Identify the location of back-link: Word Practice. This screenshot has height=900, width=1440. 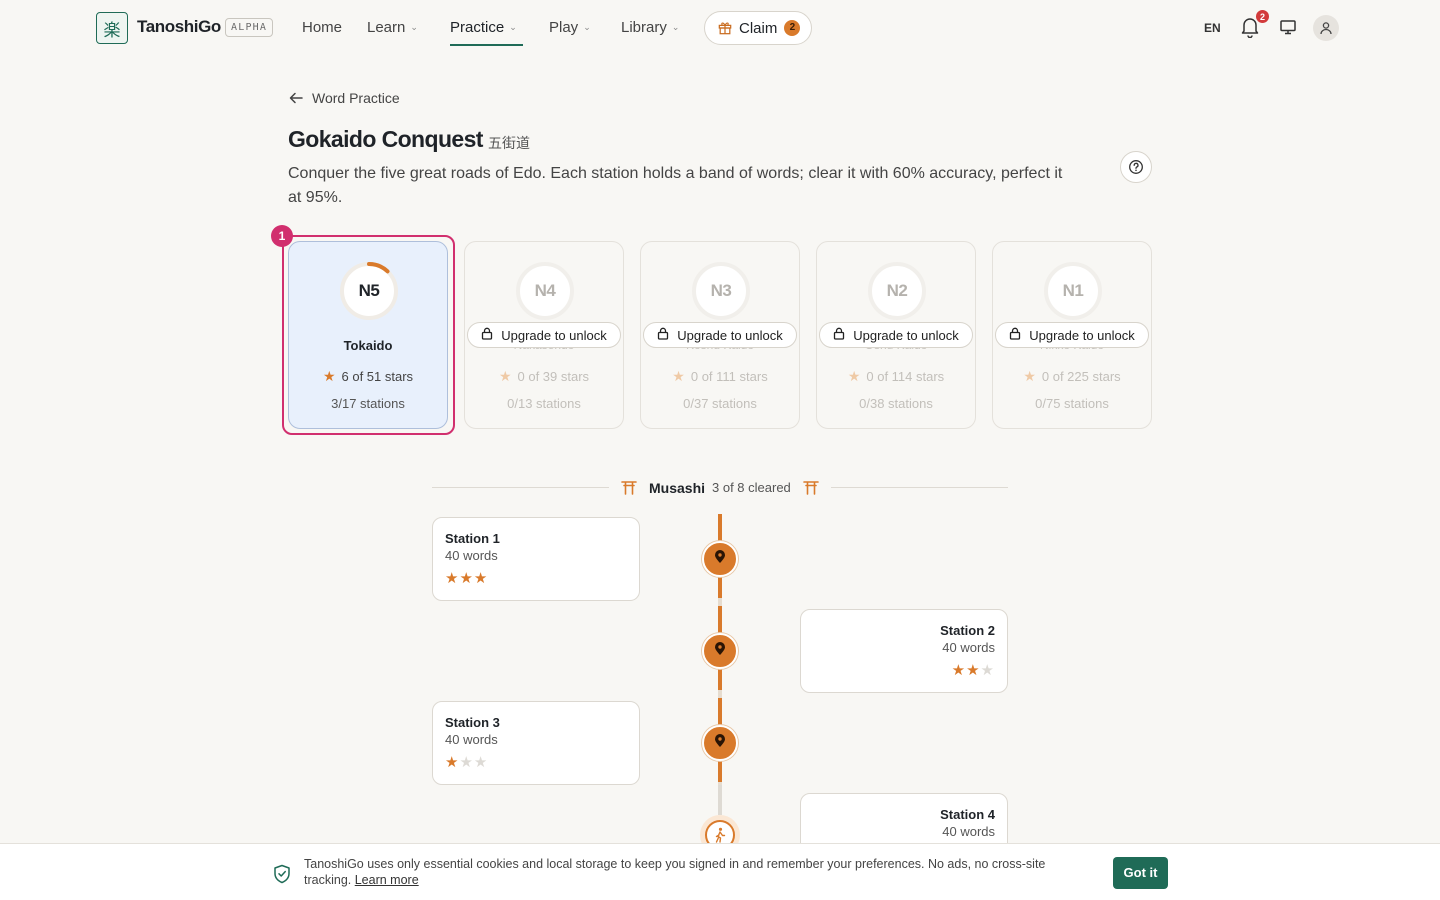
(344, 98).